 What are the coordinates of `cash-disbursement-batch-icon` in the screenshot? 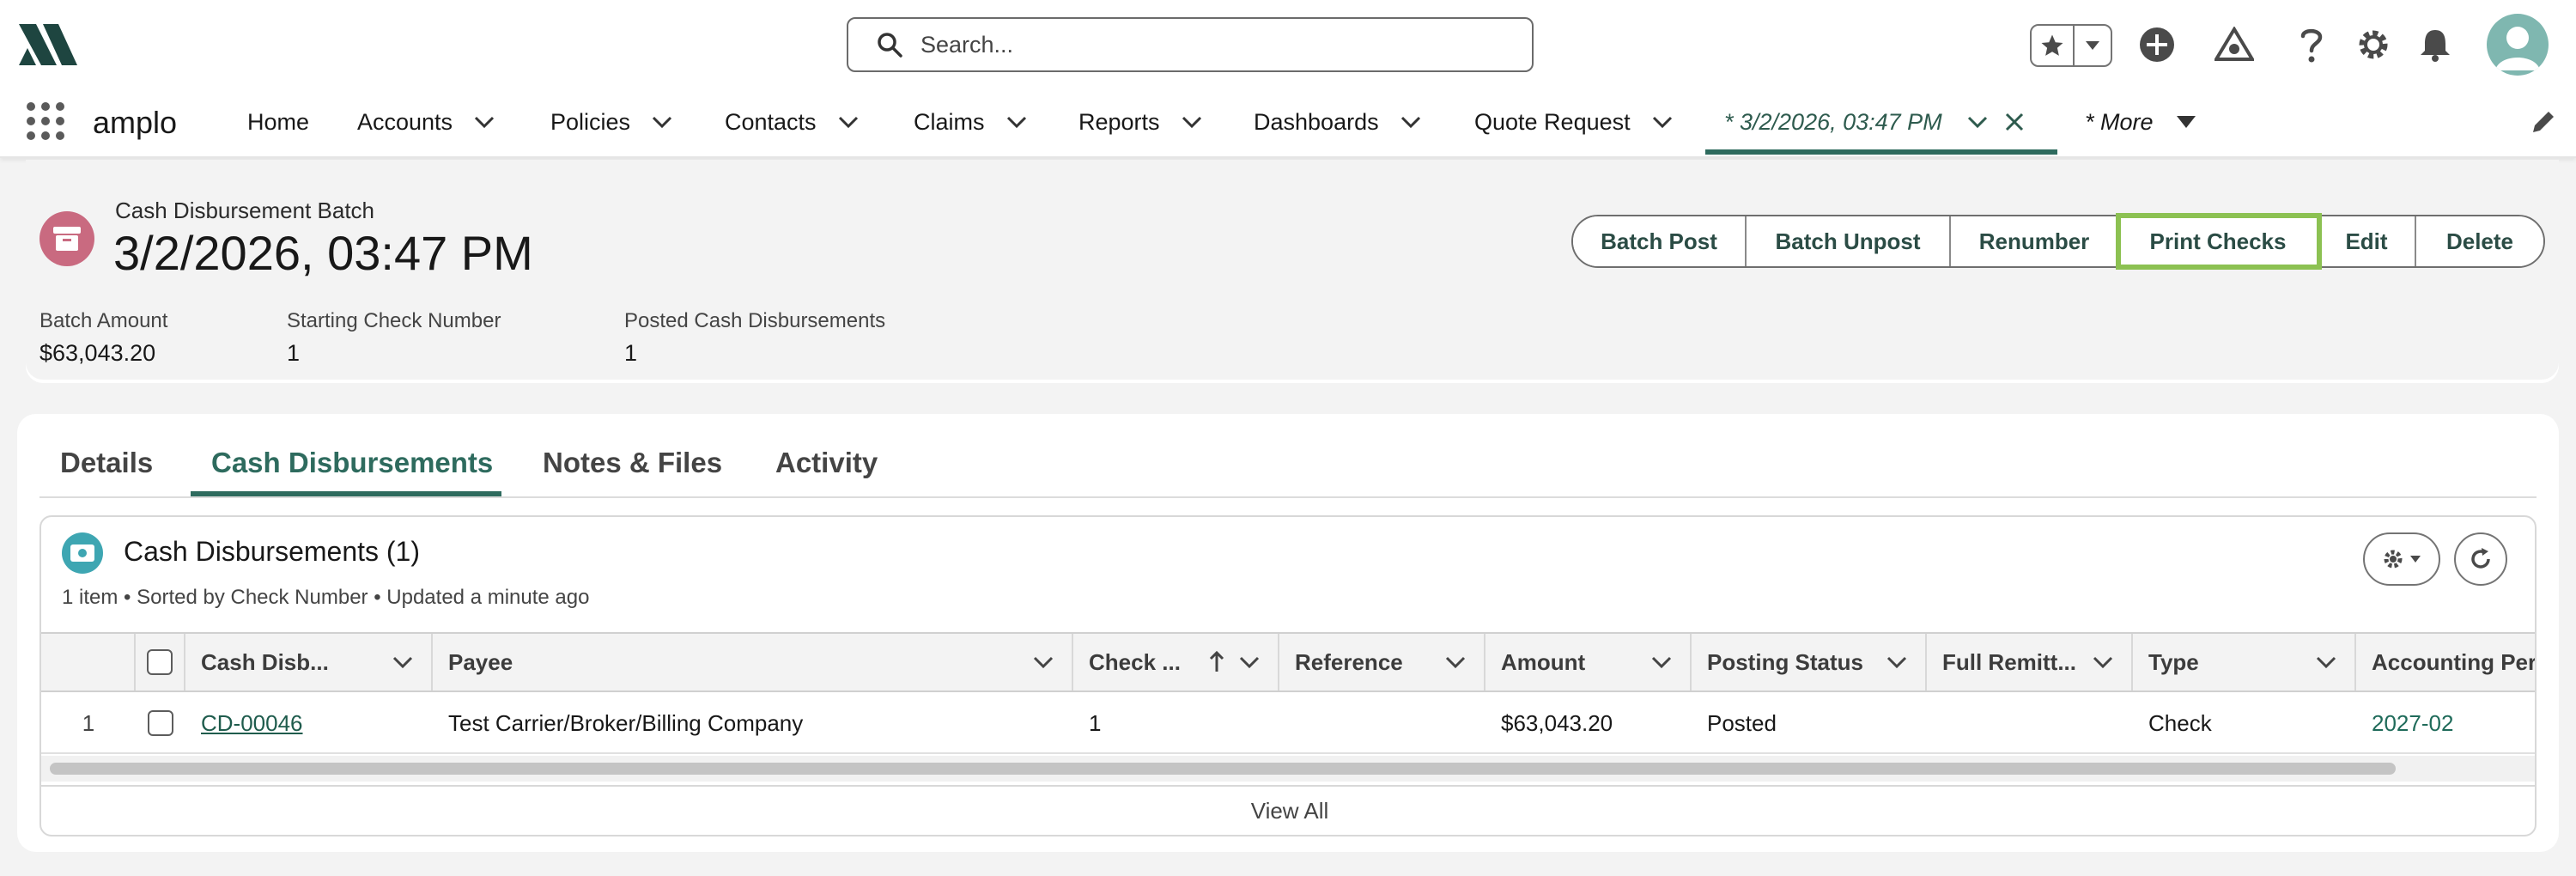 It's located at (66, 238).